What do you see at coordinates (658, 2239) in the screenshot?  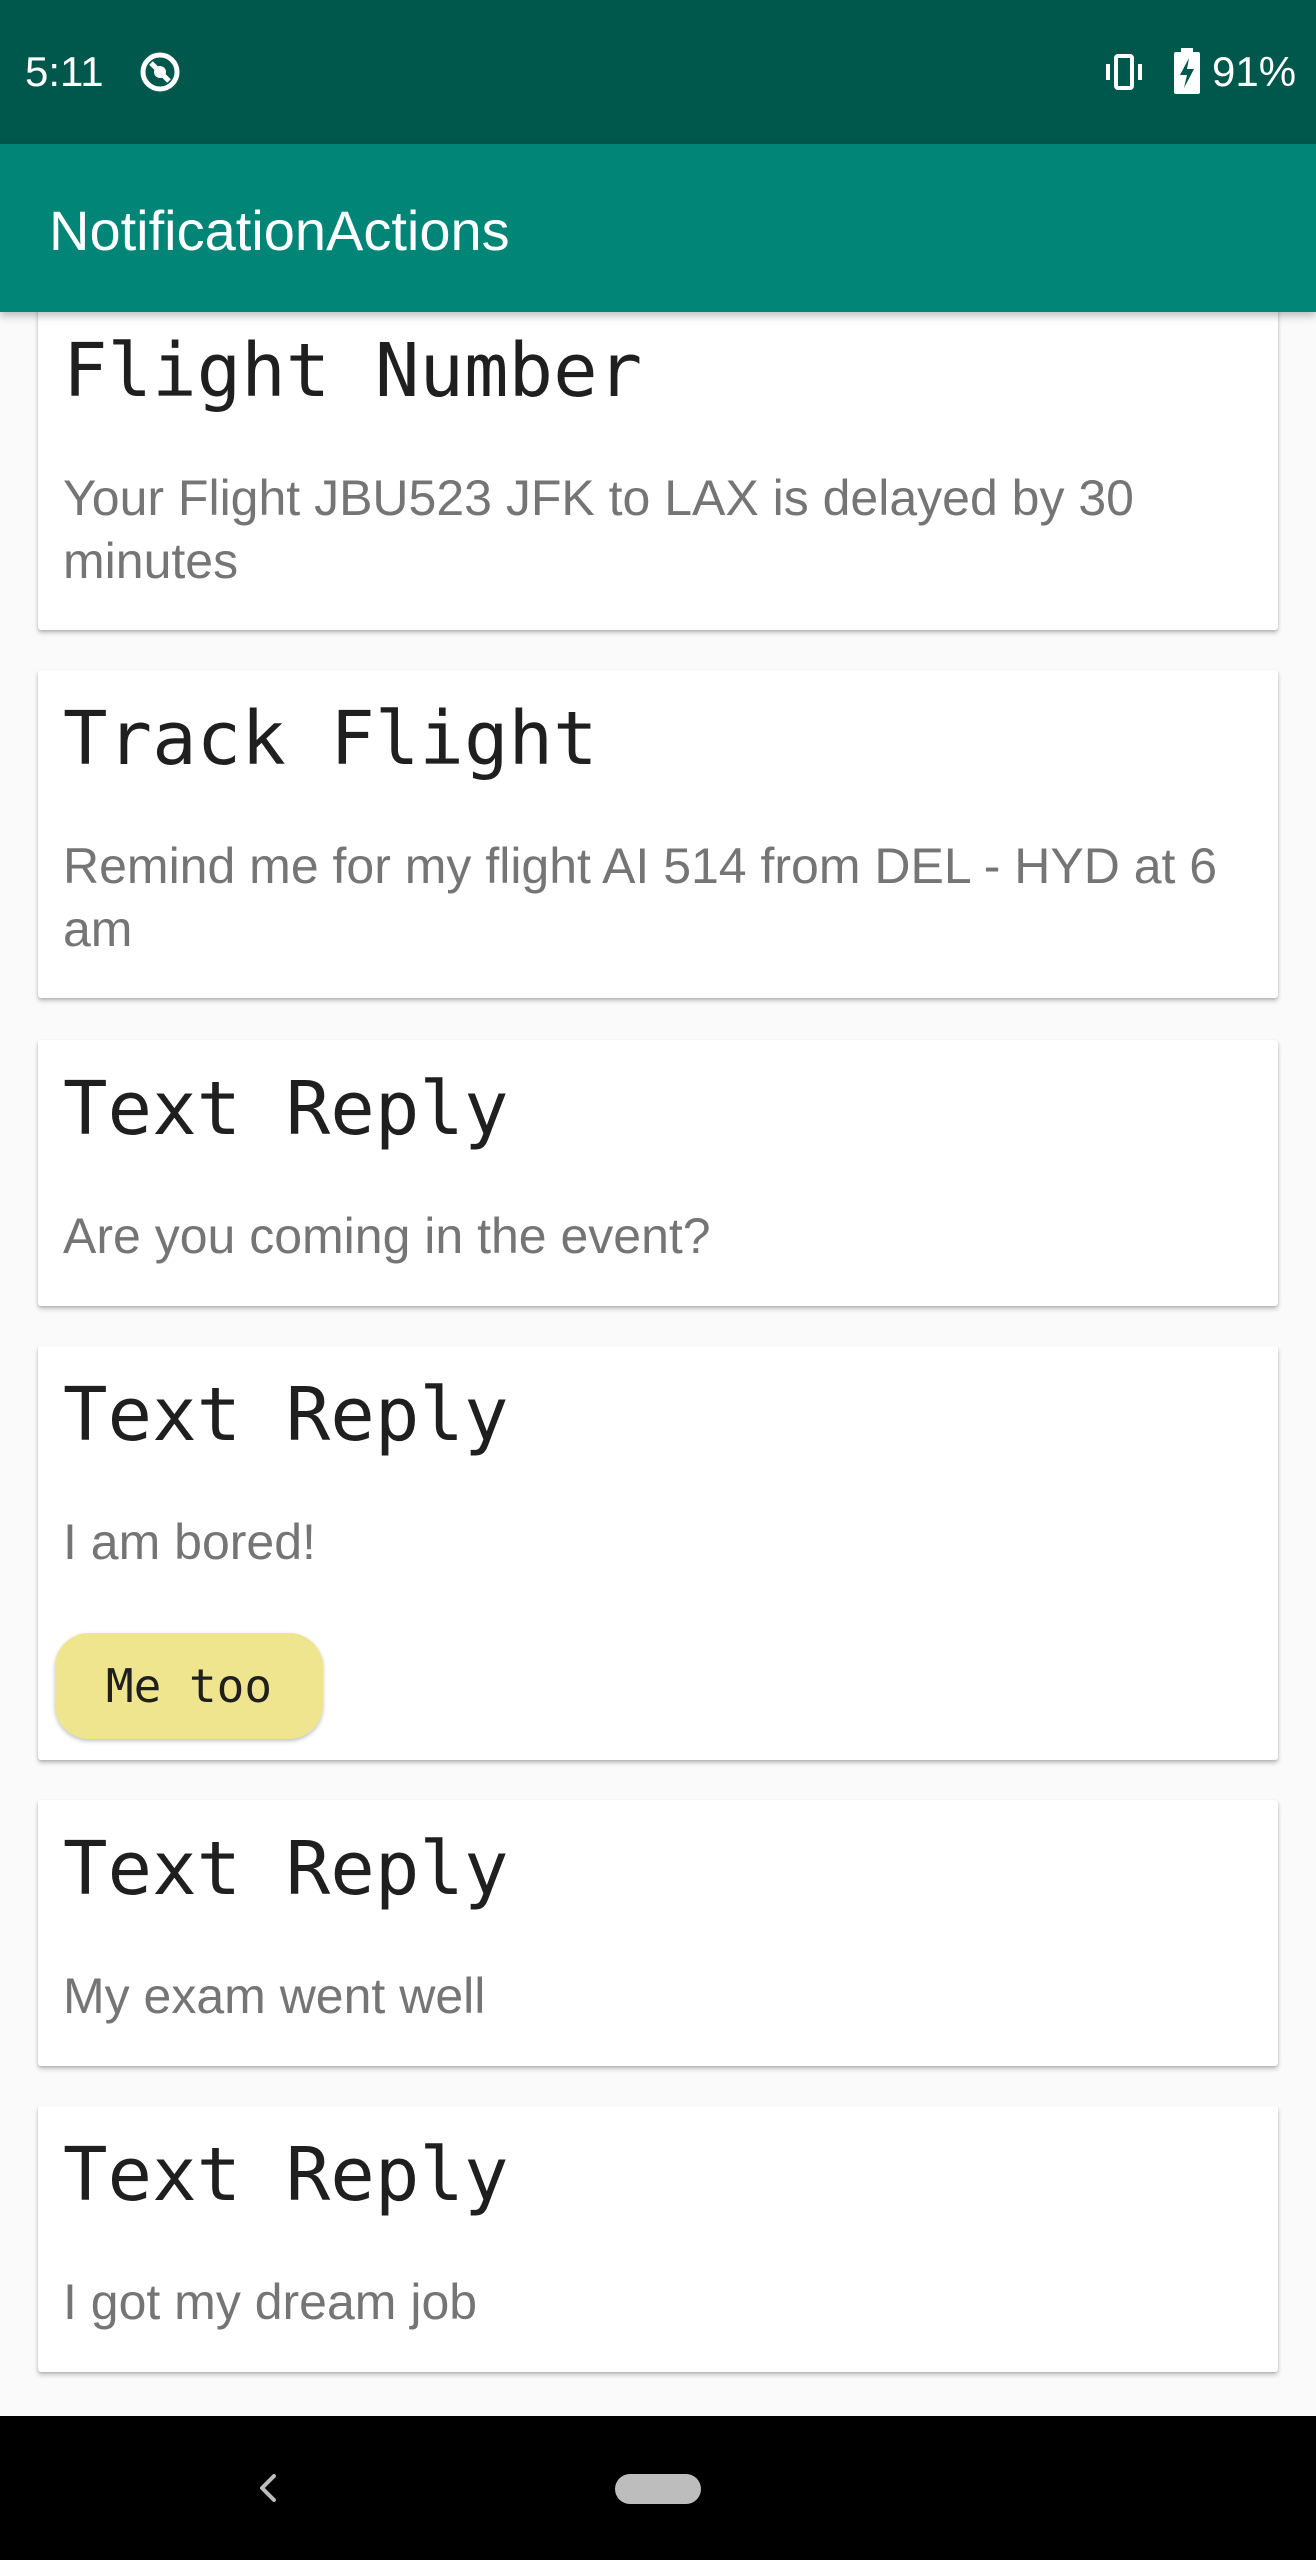 I see `card-text-reply: Text Reply I got my dream job` at bounding box center [658, 2239].